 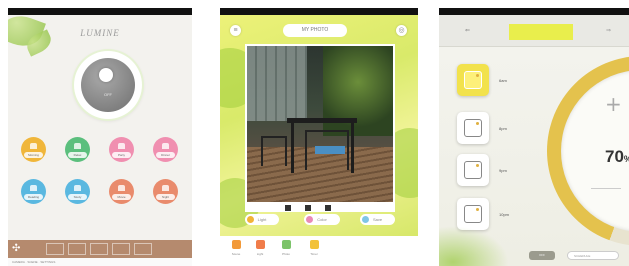 What do you see at coordinates (108, 94) in the screenshot?
I see `dial-state: OFF` at bounding box center [108, 94].